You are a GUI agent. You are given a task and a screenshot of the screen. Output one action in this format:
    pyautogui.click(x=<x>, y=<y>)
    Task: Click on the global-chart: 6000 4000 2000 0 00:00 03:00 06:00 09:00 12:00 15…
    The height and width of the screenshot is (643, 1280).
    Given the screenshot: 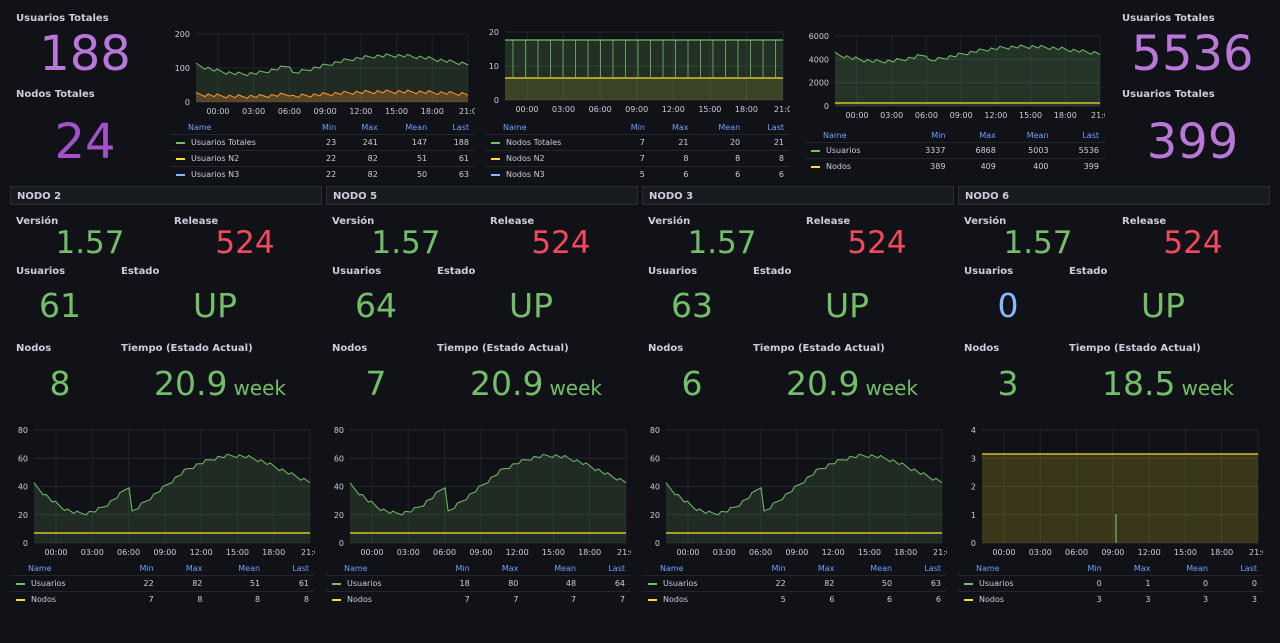 What is the action you would take?
    pyautogui.click(x=957, y=77)
    